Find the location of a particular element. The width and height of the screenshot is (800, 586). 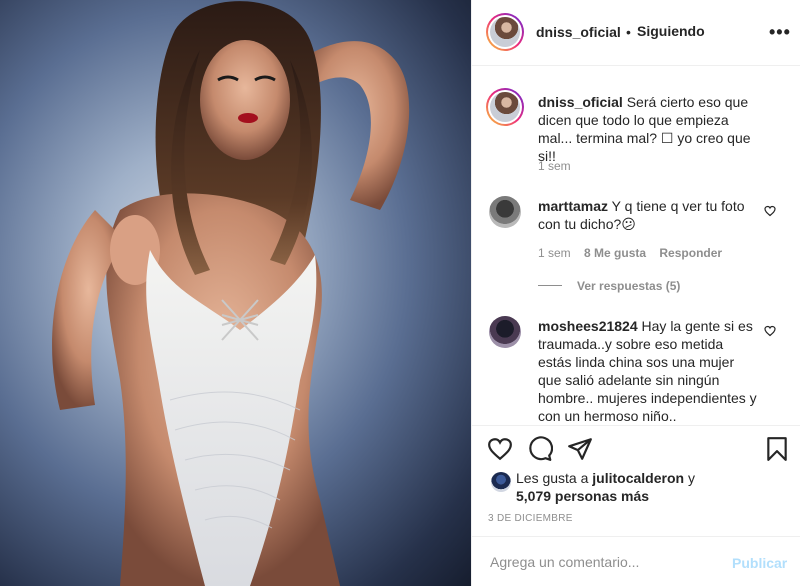

likes-connector: y is located at coordinates (691, 478).